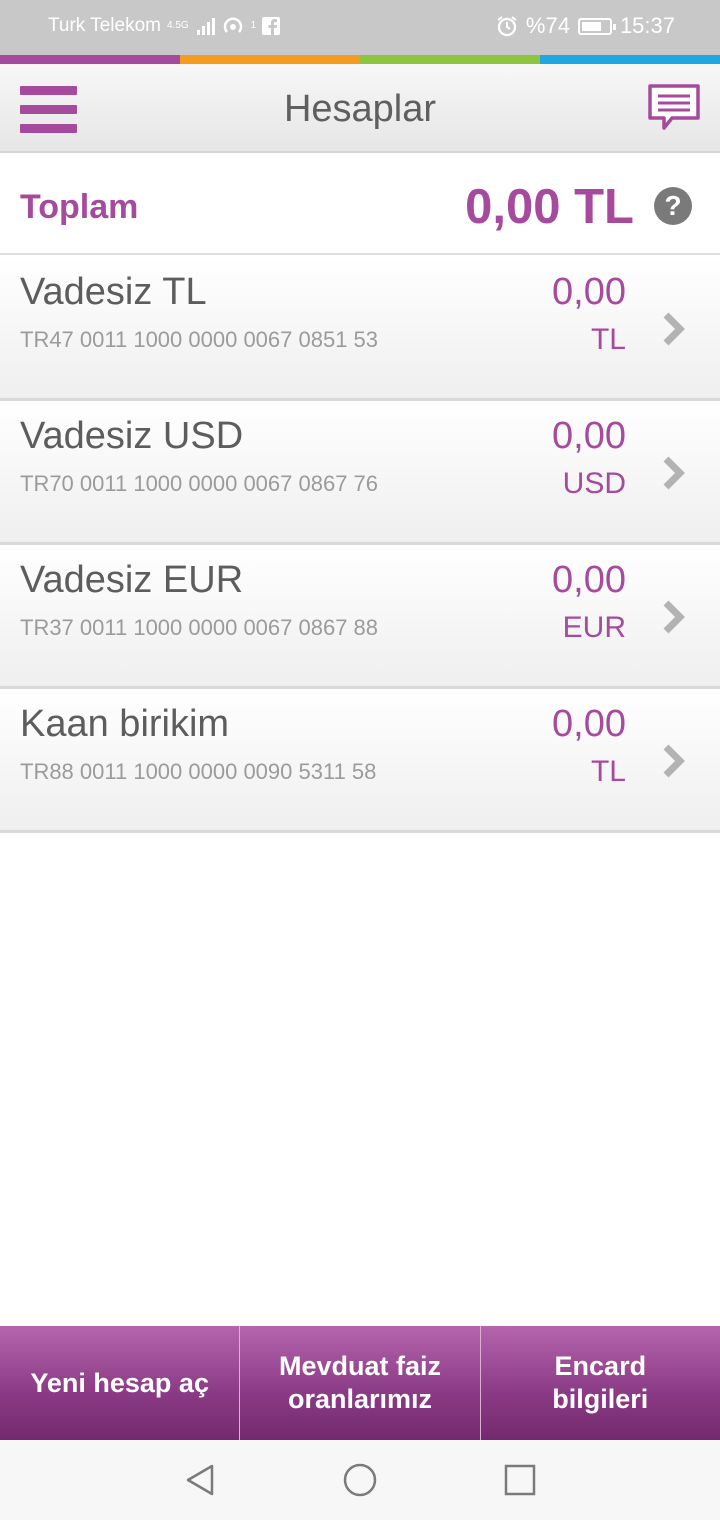  I want to click on account-name: Vadesiz EUR, so click(132, 580).